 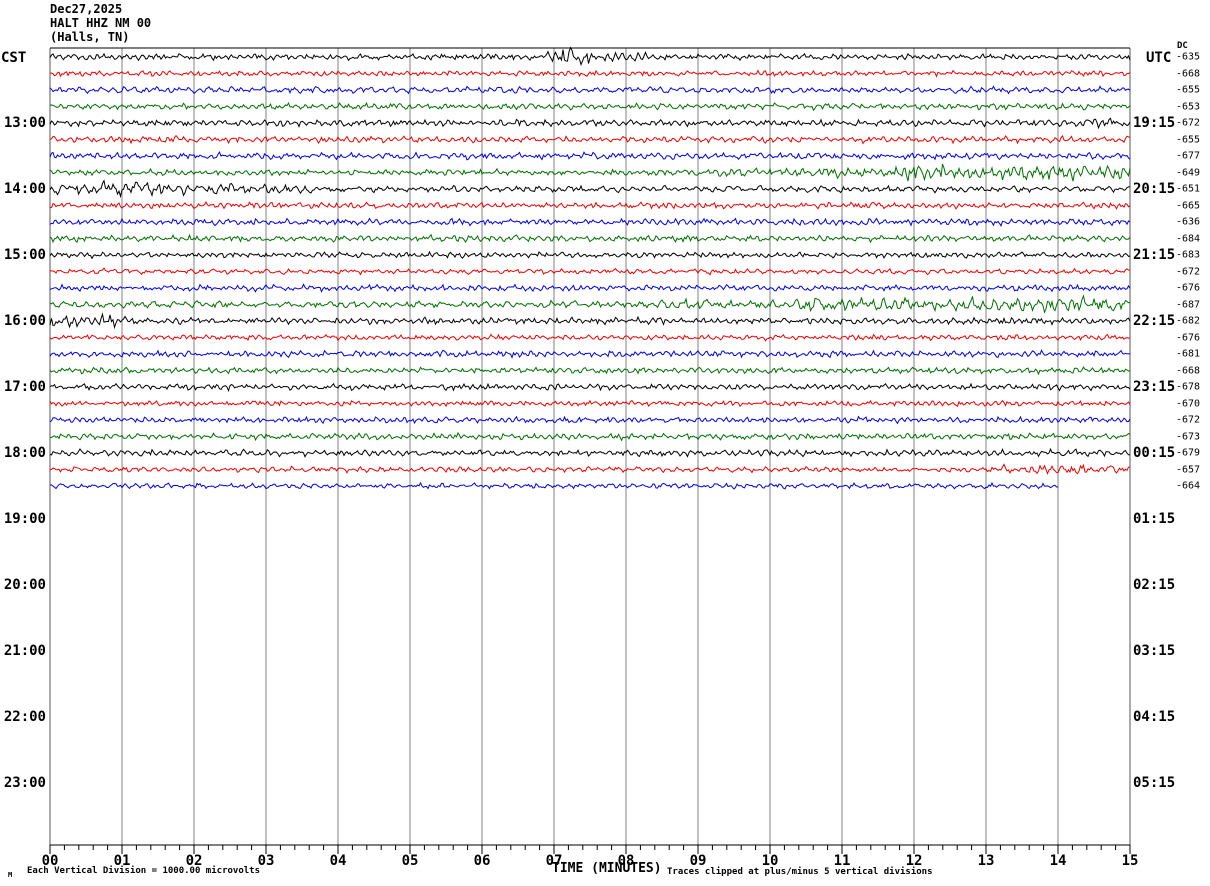 I want to click on utc-hour-label: 22:15, so click(x=1154, y=321).